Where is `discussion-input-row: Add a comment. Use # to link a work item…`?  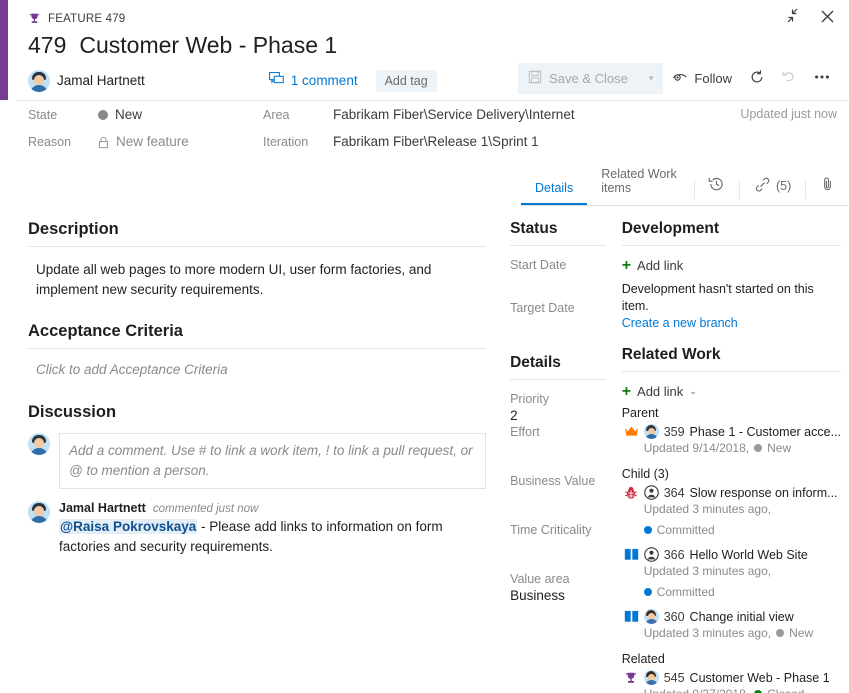
discussion-input-row: Add a comment. Use # to link a work item… is located at coordinates (257, 459).